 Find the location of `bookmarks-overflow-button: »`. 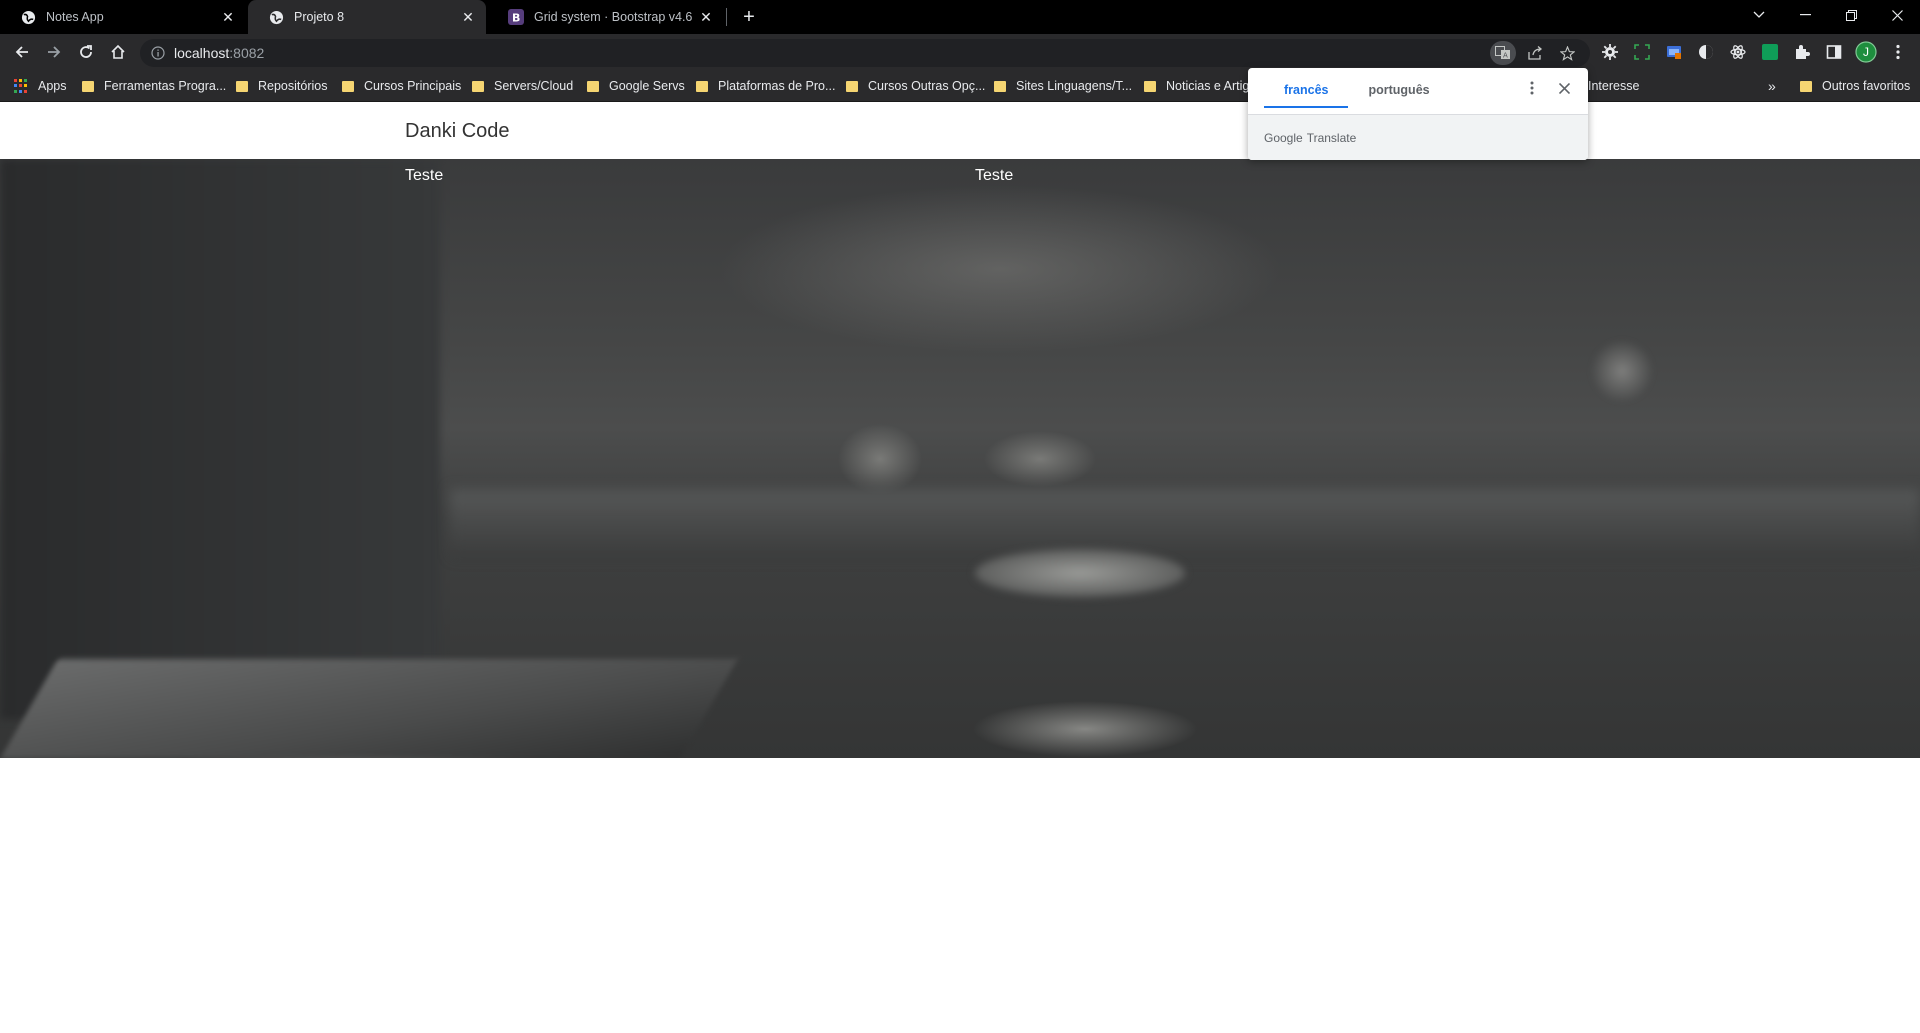

bookmarks-overflow-button: » is located at coordinates (1772, 86).